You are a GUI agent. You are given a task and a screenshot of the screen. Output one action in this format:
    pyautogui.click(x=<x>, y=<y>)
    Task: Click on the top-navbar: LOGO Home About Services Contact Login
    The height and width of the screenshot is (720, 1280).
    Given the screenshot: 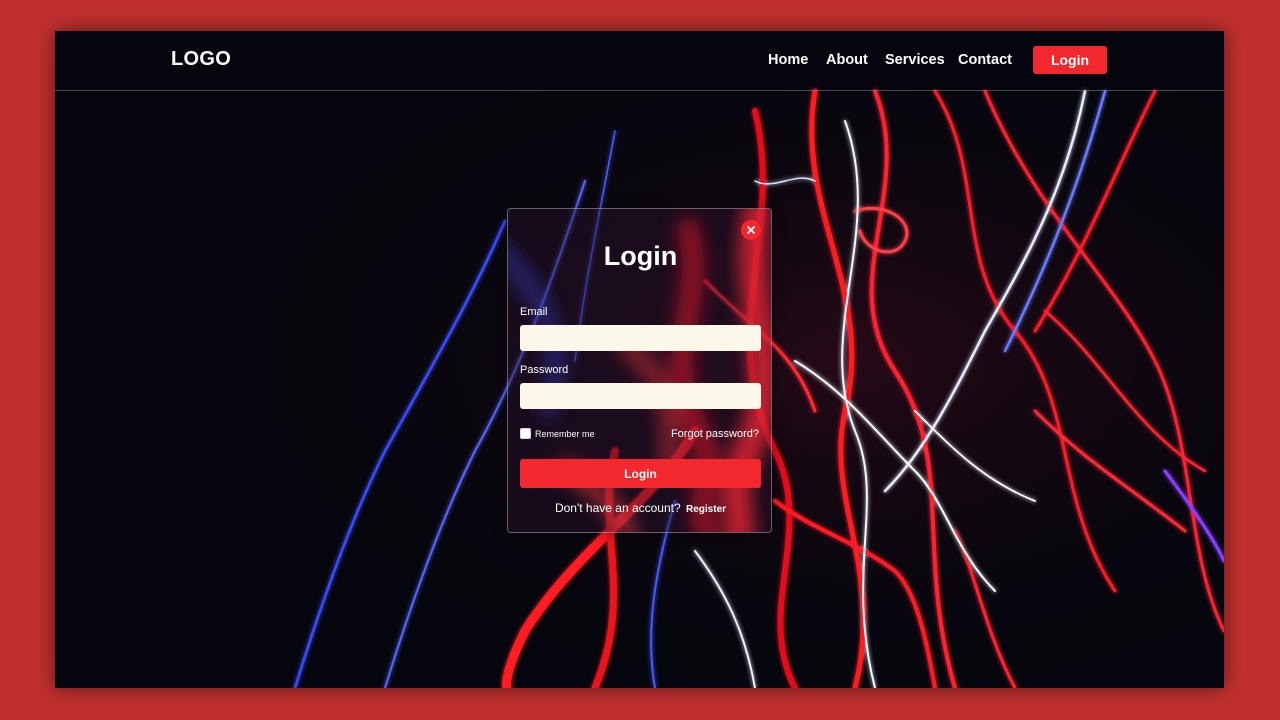 What is the action you would take?
    pyautogui.click(x=639, y=61)
    